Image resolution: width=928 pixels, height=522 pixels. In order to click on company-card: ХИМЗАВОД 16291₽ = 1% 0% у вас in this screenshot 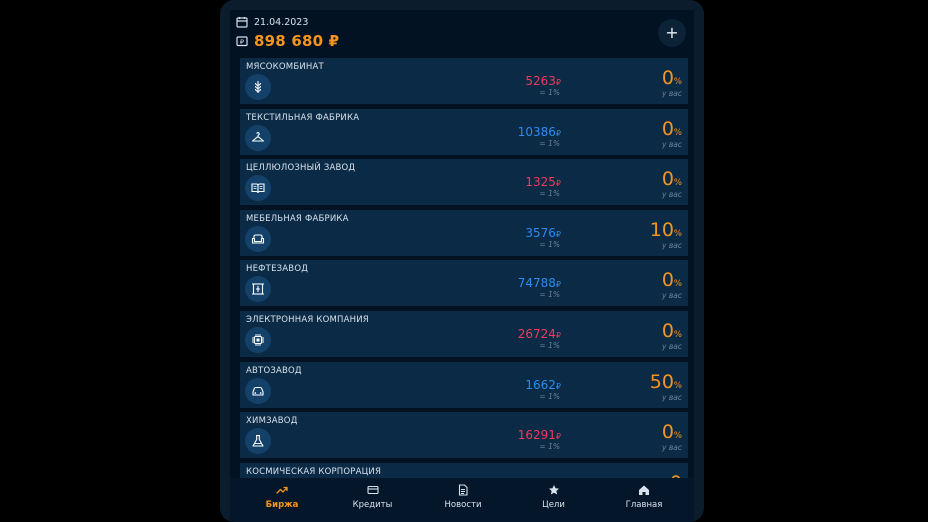, I will do `click(464, 435)`.